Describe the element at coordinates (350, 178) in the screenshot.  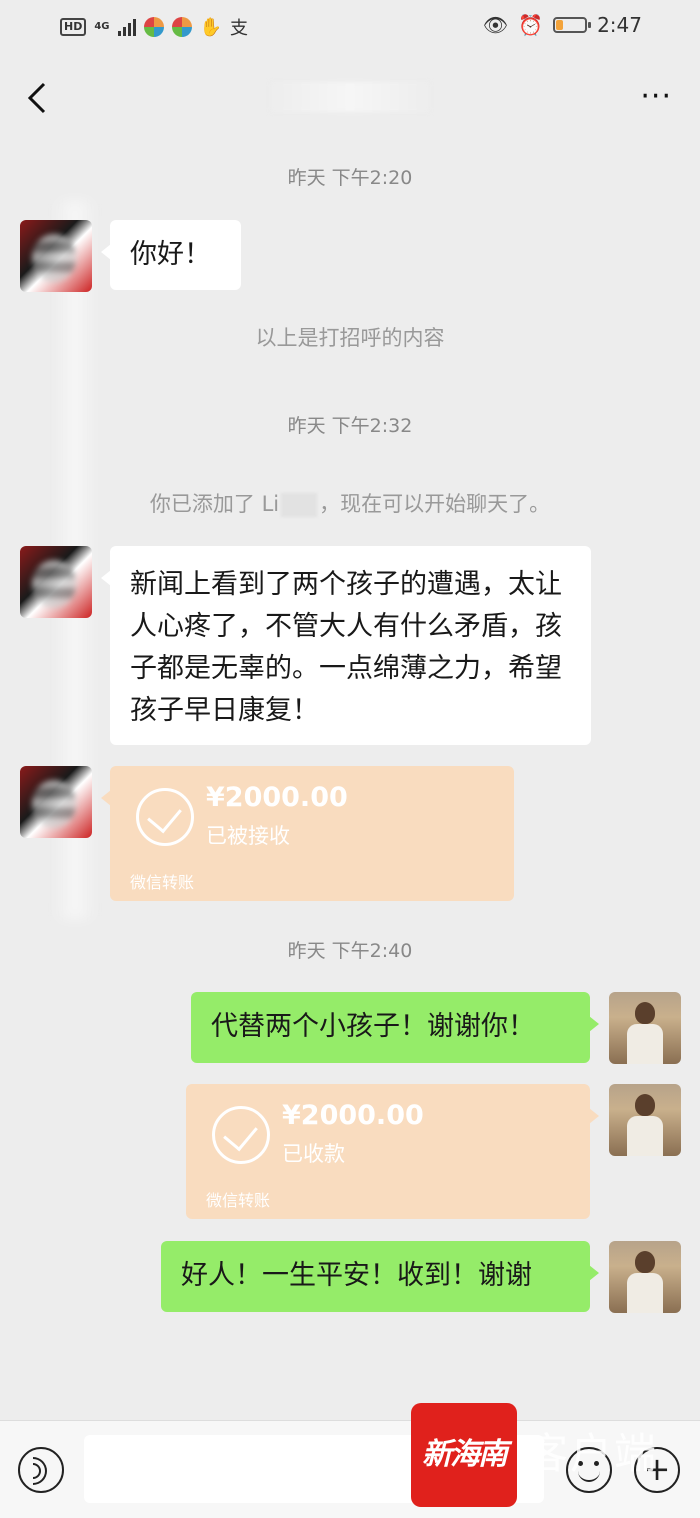
I see `timestamp: 昨天 下午2:20` at that location.